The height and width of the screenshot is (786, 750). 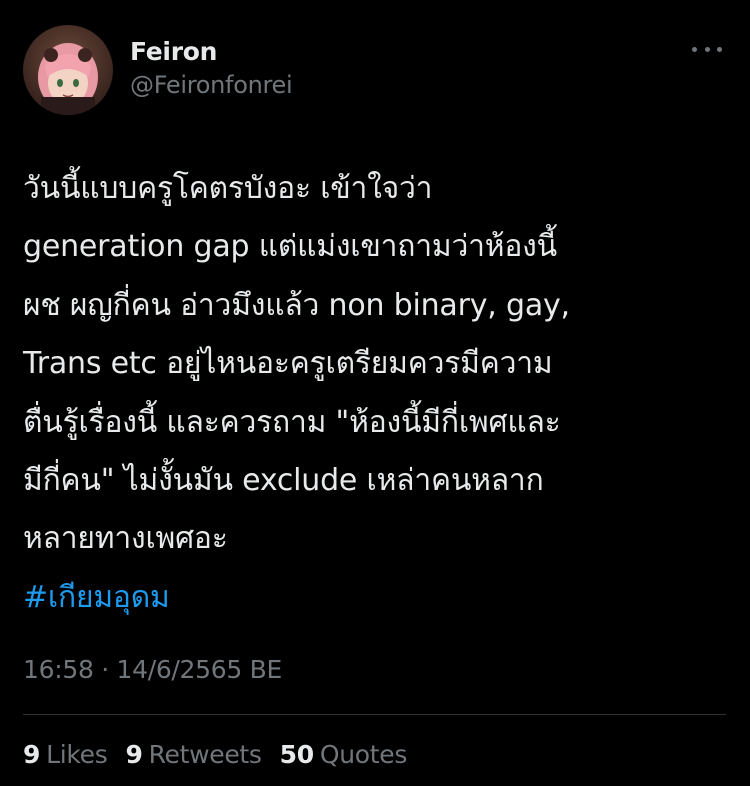 I want to click on retweets-stat: 9 Retweets, so click(x=193, y=755).